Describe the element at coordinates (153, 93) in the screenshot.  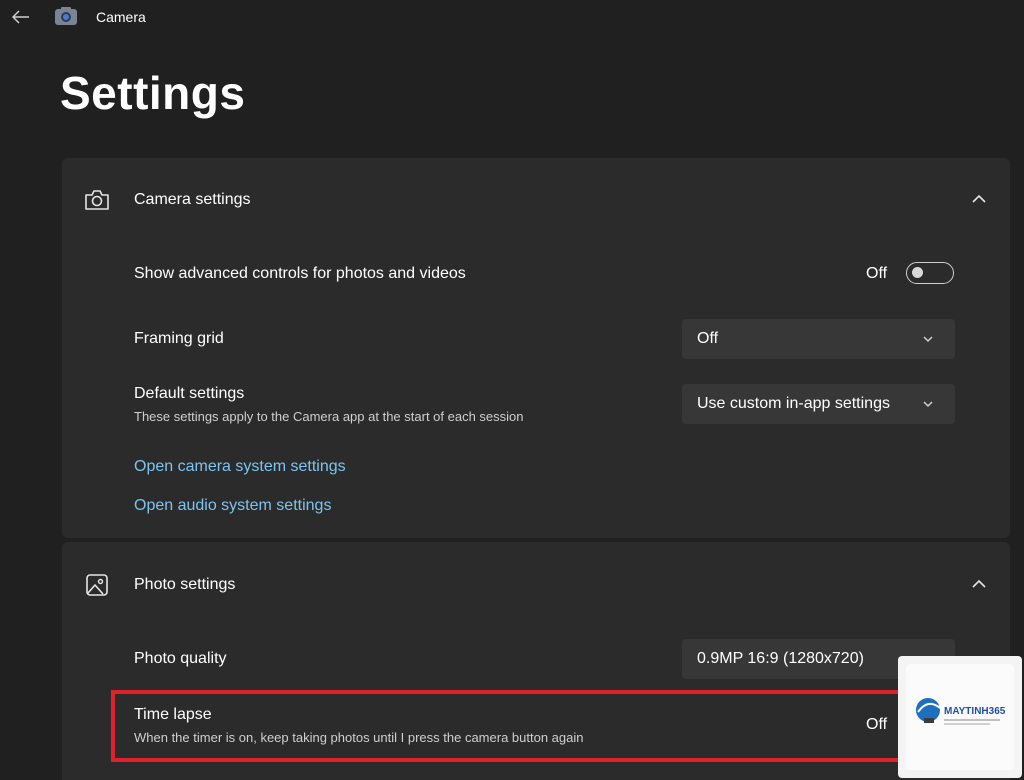
I see `page-title: Settings` at that location.